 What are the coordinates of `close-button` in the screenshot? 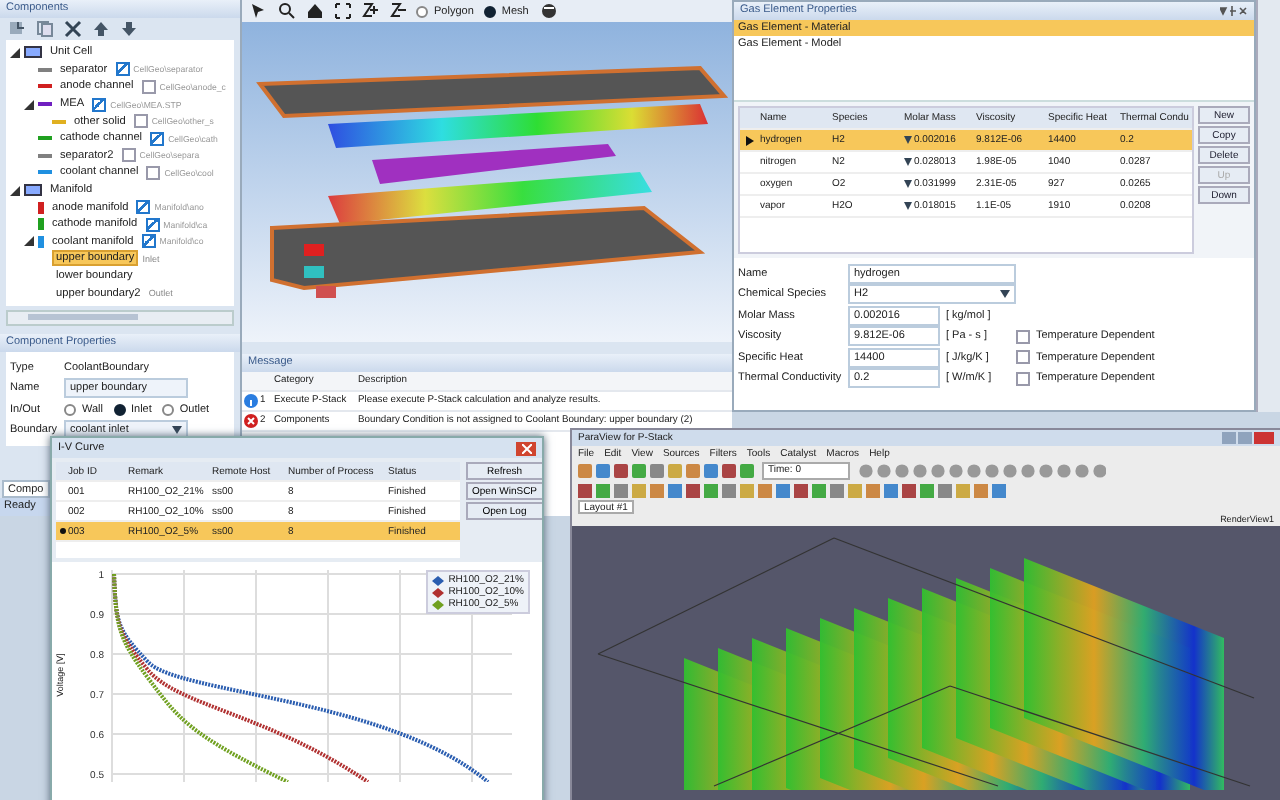 It's located at (526, 448).